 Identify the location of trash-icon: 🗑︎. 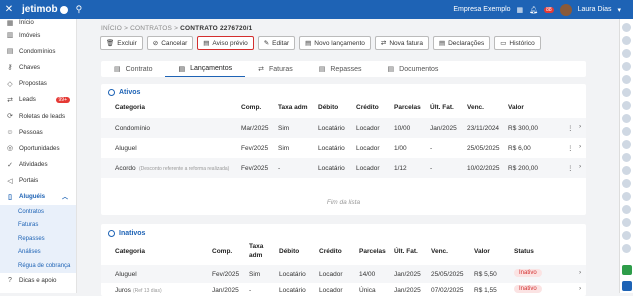
(110, 43).